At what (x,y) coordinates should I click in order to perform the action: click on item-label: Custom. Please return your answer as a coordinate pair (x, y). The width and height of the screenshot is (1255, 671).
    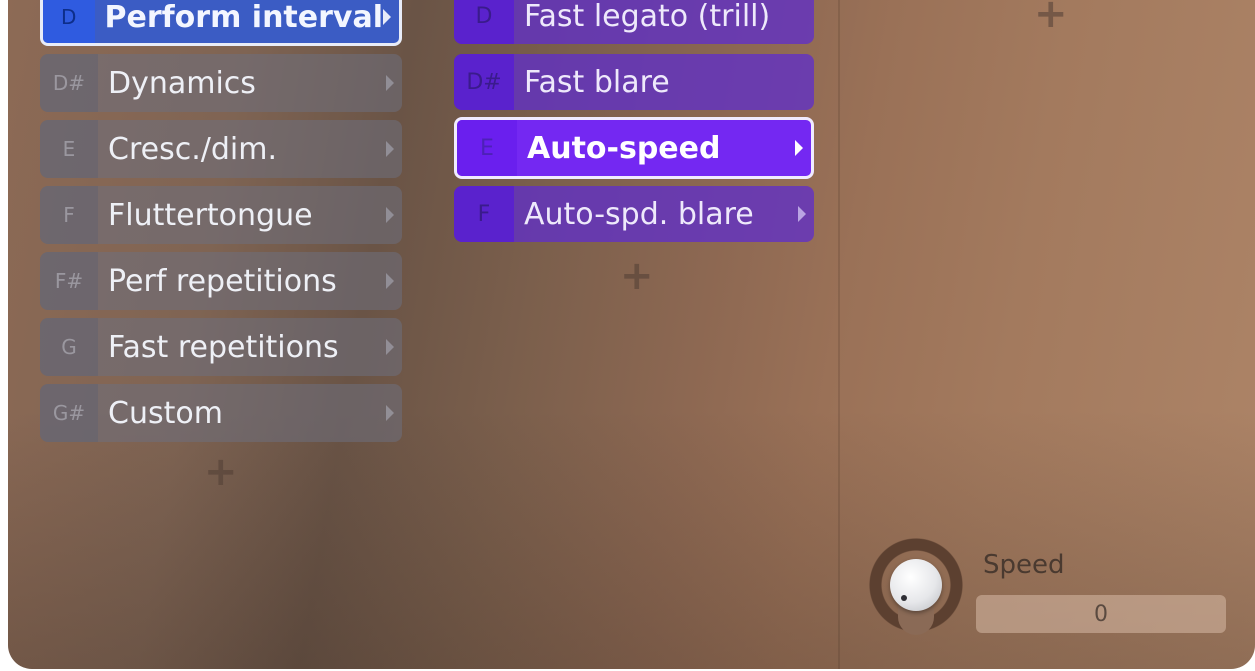
    Looking at the image, I should click on (165, 413).